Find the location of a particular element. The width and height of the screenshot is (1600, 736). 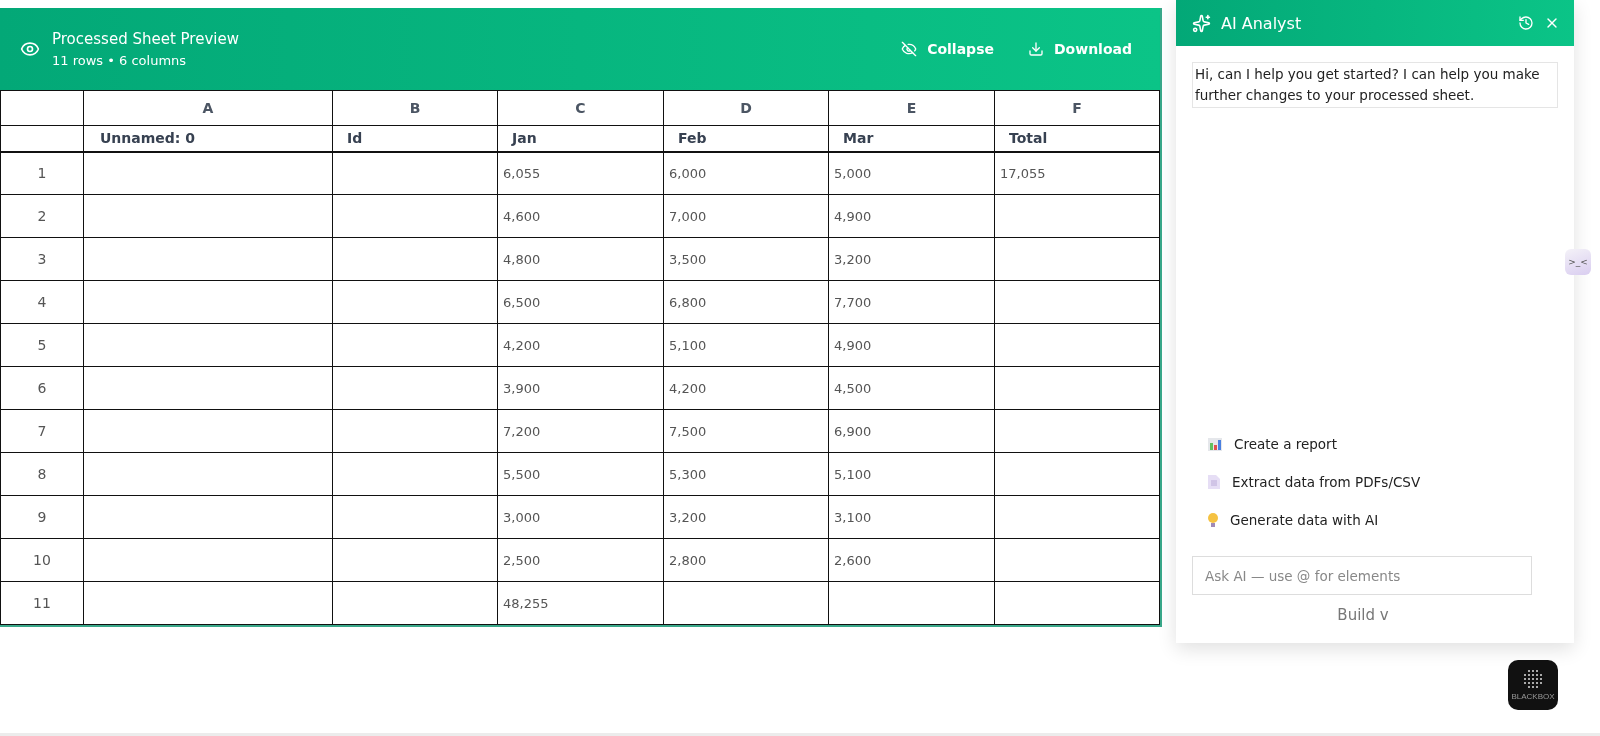

download-icon is located at coordinates (1035, 49).